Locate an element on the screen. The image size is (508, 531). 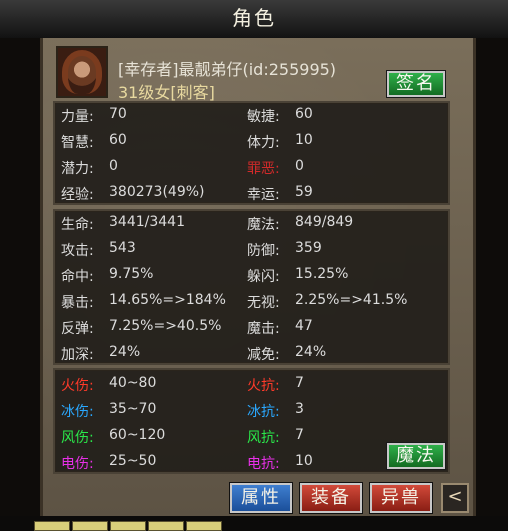
stat-value-mp: 849/849 is located at coordinates (324, 222).